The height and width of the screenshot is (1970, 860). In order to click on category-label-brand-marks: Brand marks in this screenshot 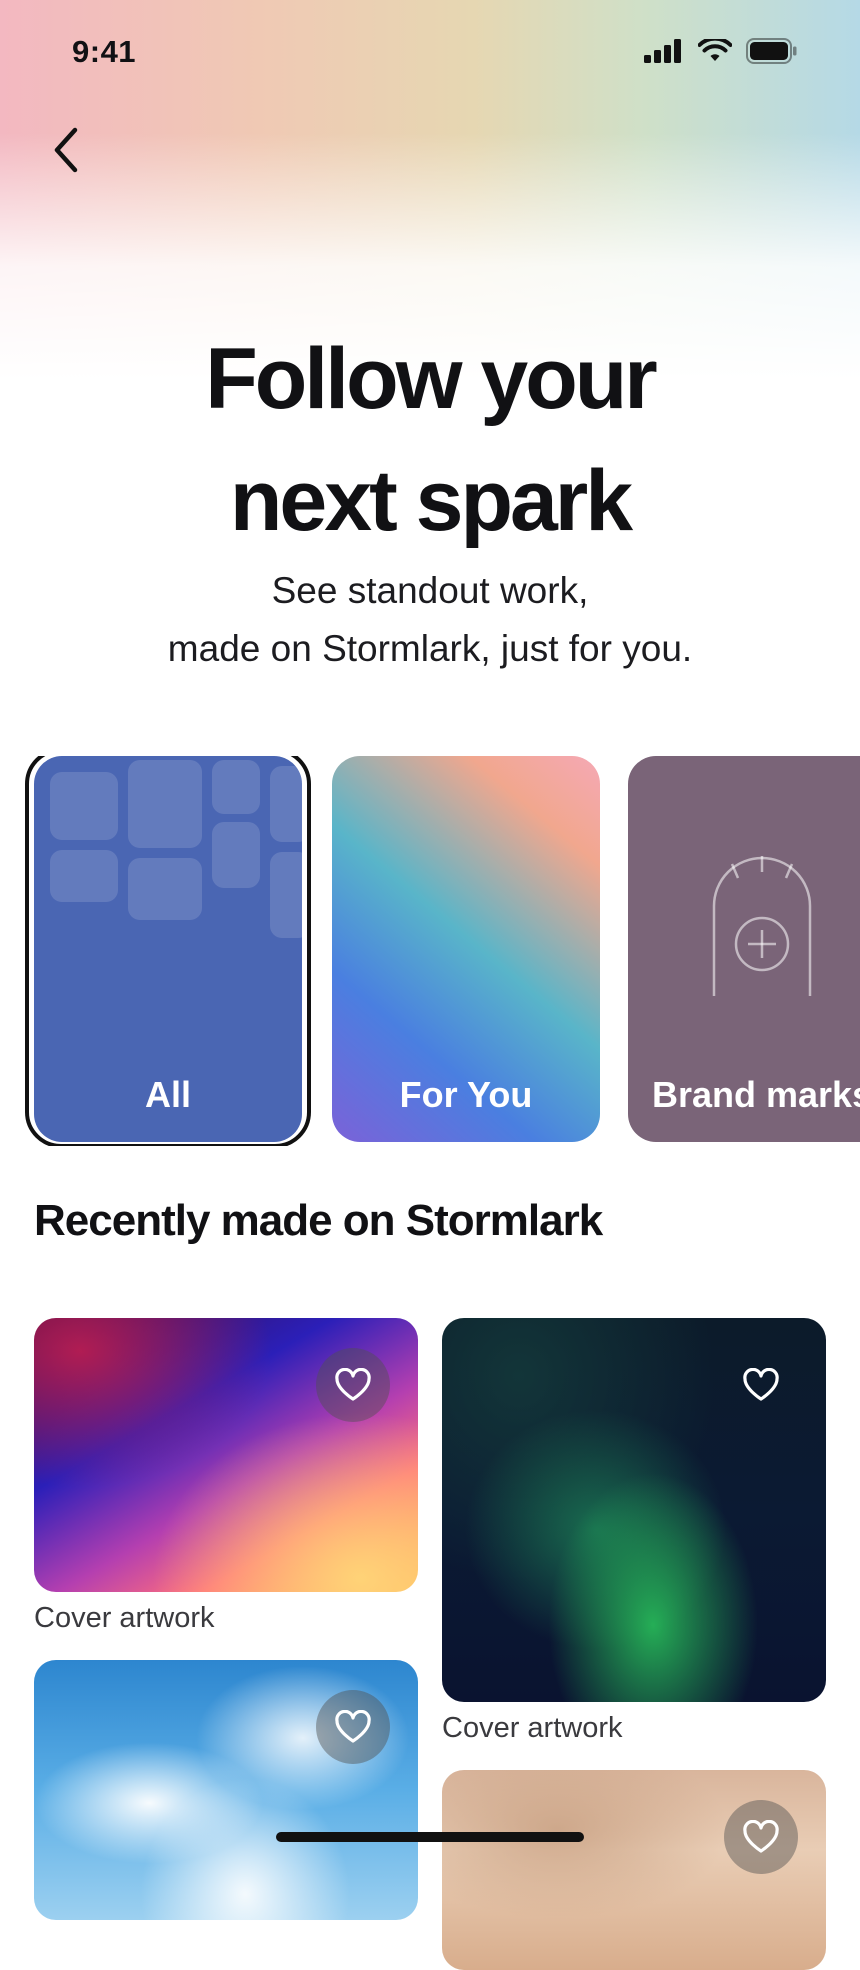, I will do `click(756, 1094)`.